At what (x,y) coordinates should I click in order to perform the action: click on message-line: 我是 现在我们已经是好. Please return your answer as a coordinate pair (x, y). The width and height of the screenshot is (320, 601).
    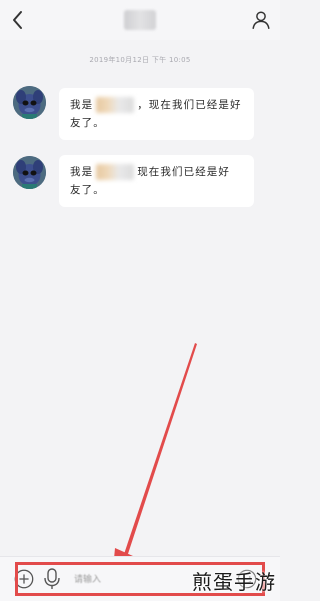
    Looking at the image, I should click on (157, 172).